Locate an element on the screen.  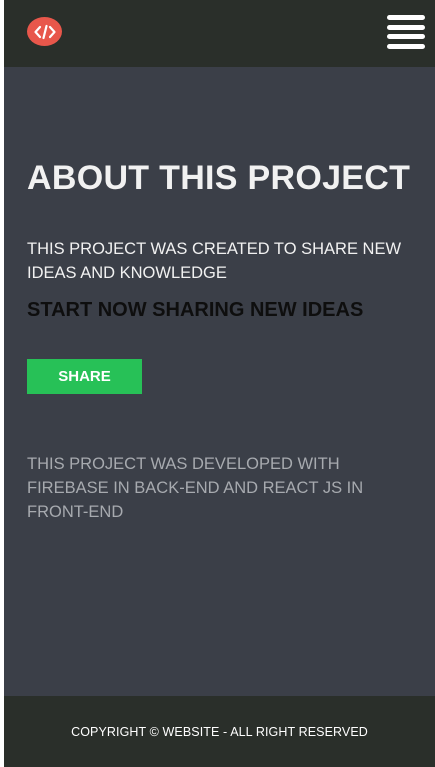
logo is located at coordinates (44, 31).